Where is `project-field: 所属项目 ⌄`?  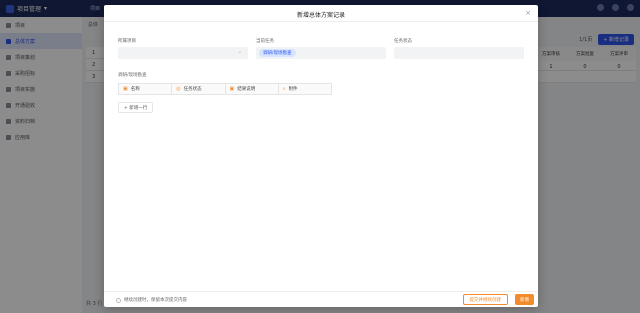
project-field: 所属项目 ⌄ is located at coordinates (183, 48).